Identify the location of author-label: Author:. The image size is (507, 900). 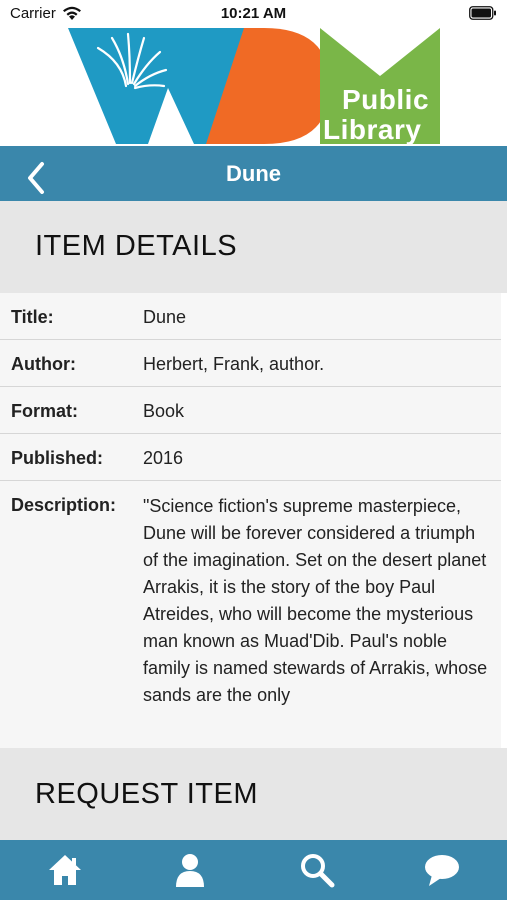
(43, 364).